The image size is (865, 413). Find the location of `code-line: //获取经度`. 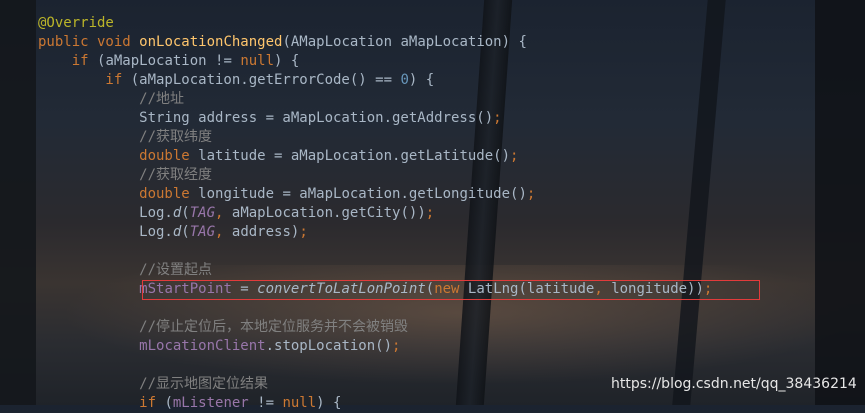

code-line: //获取经度 is located at coordinates (375, 175).